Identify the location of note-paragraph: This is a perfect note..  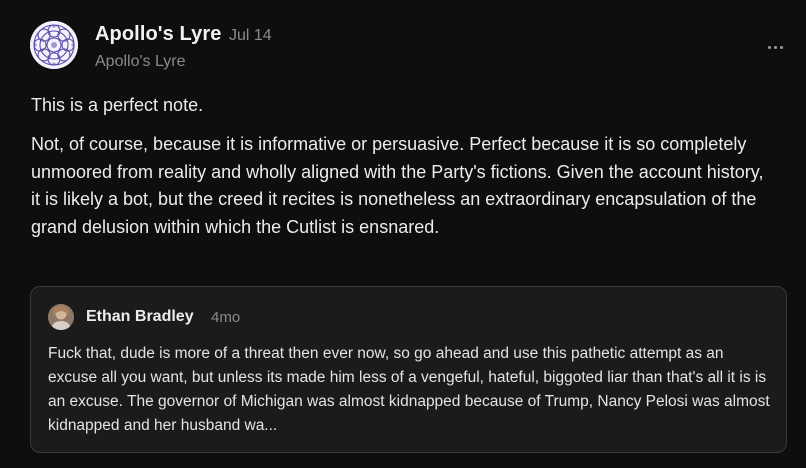
(117, 105).